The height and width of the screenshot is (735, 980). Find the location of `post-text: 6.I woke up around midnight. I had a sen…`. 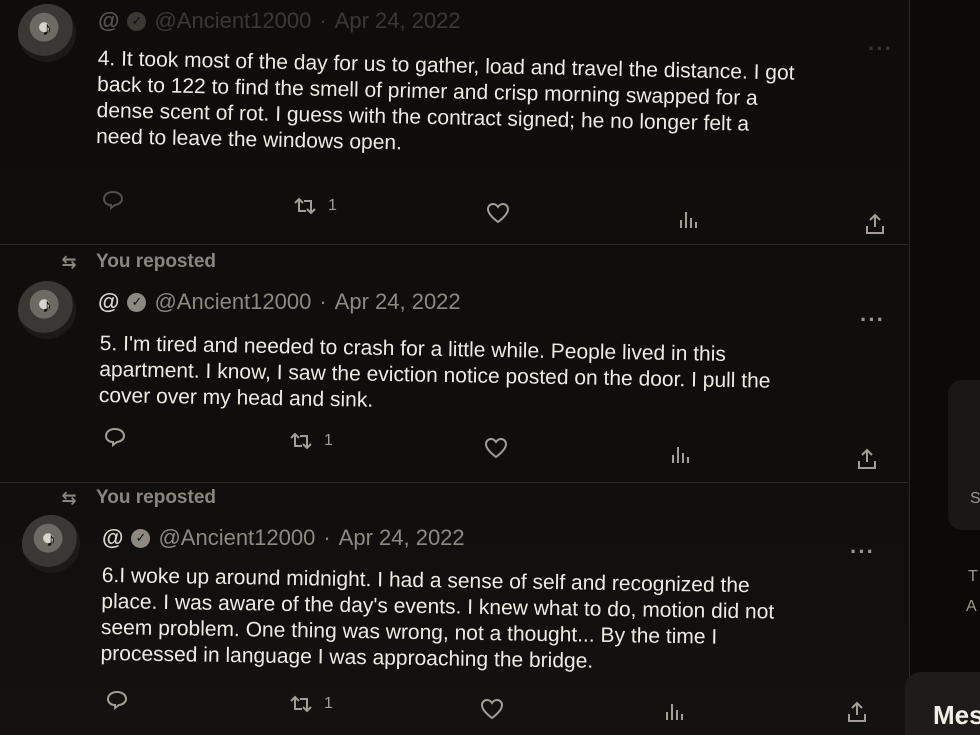

post-text: 6.I woke up around midnight. I had a sen… is located at coordinates (437, 620).